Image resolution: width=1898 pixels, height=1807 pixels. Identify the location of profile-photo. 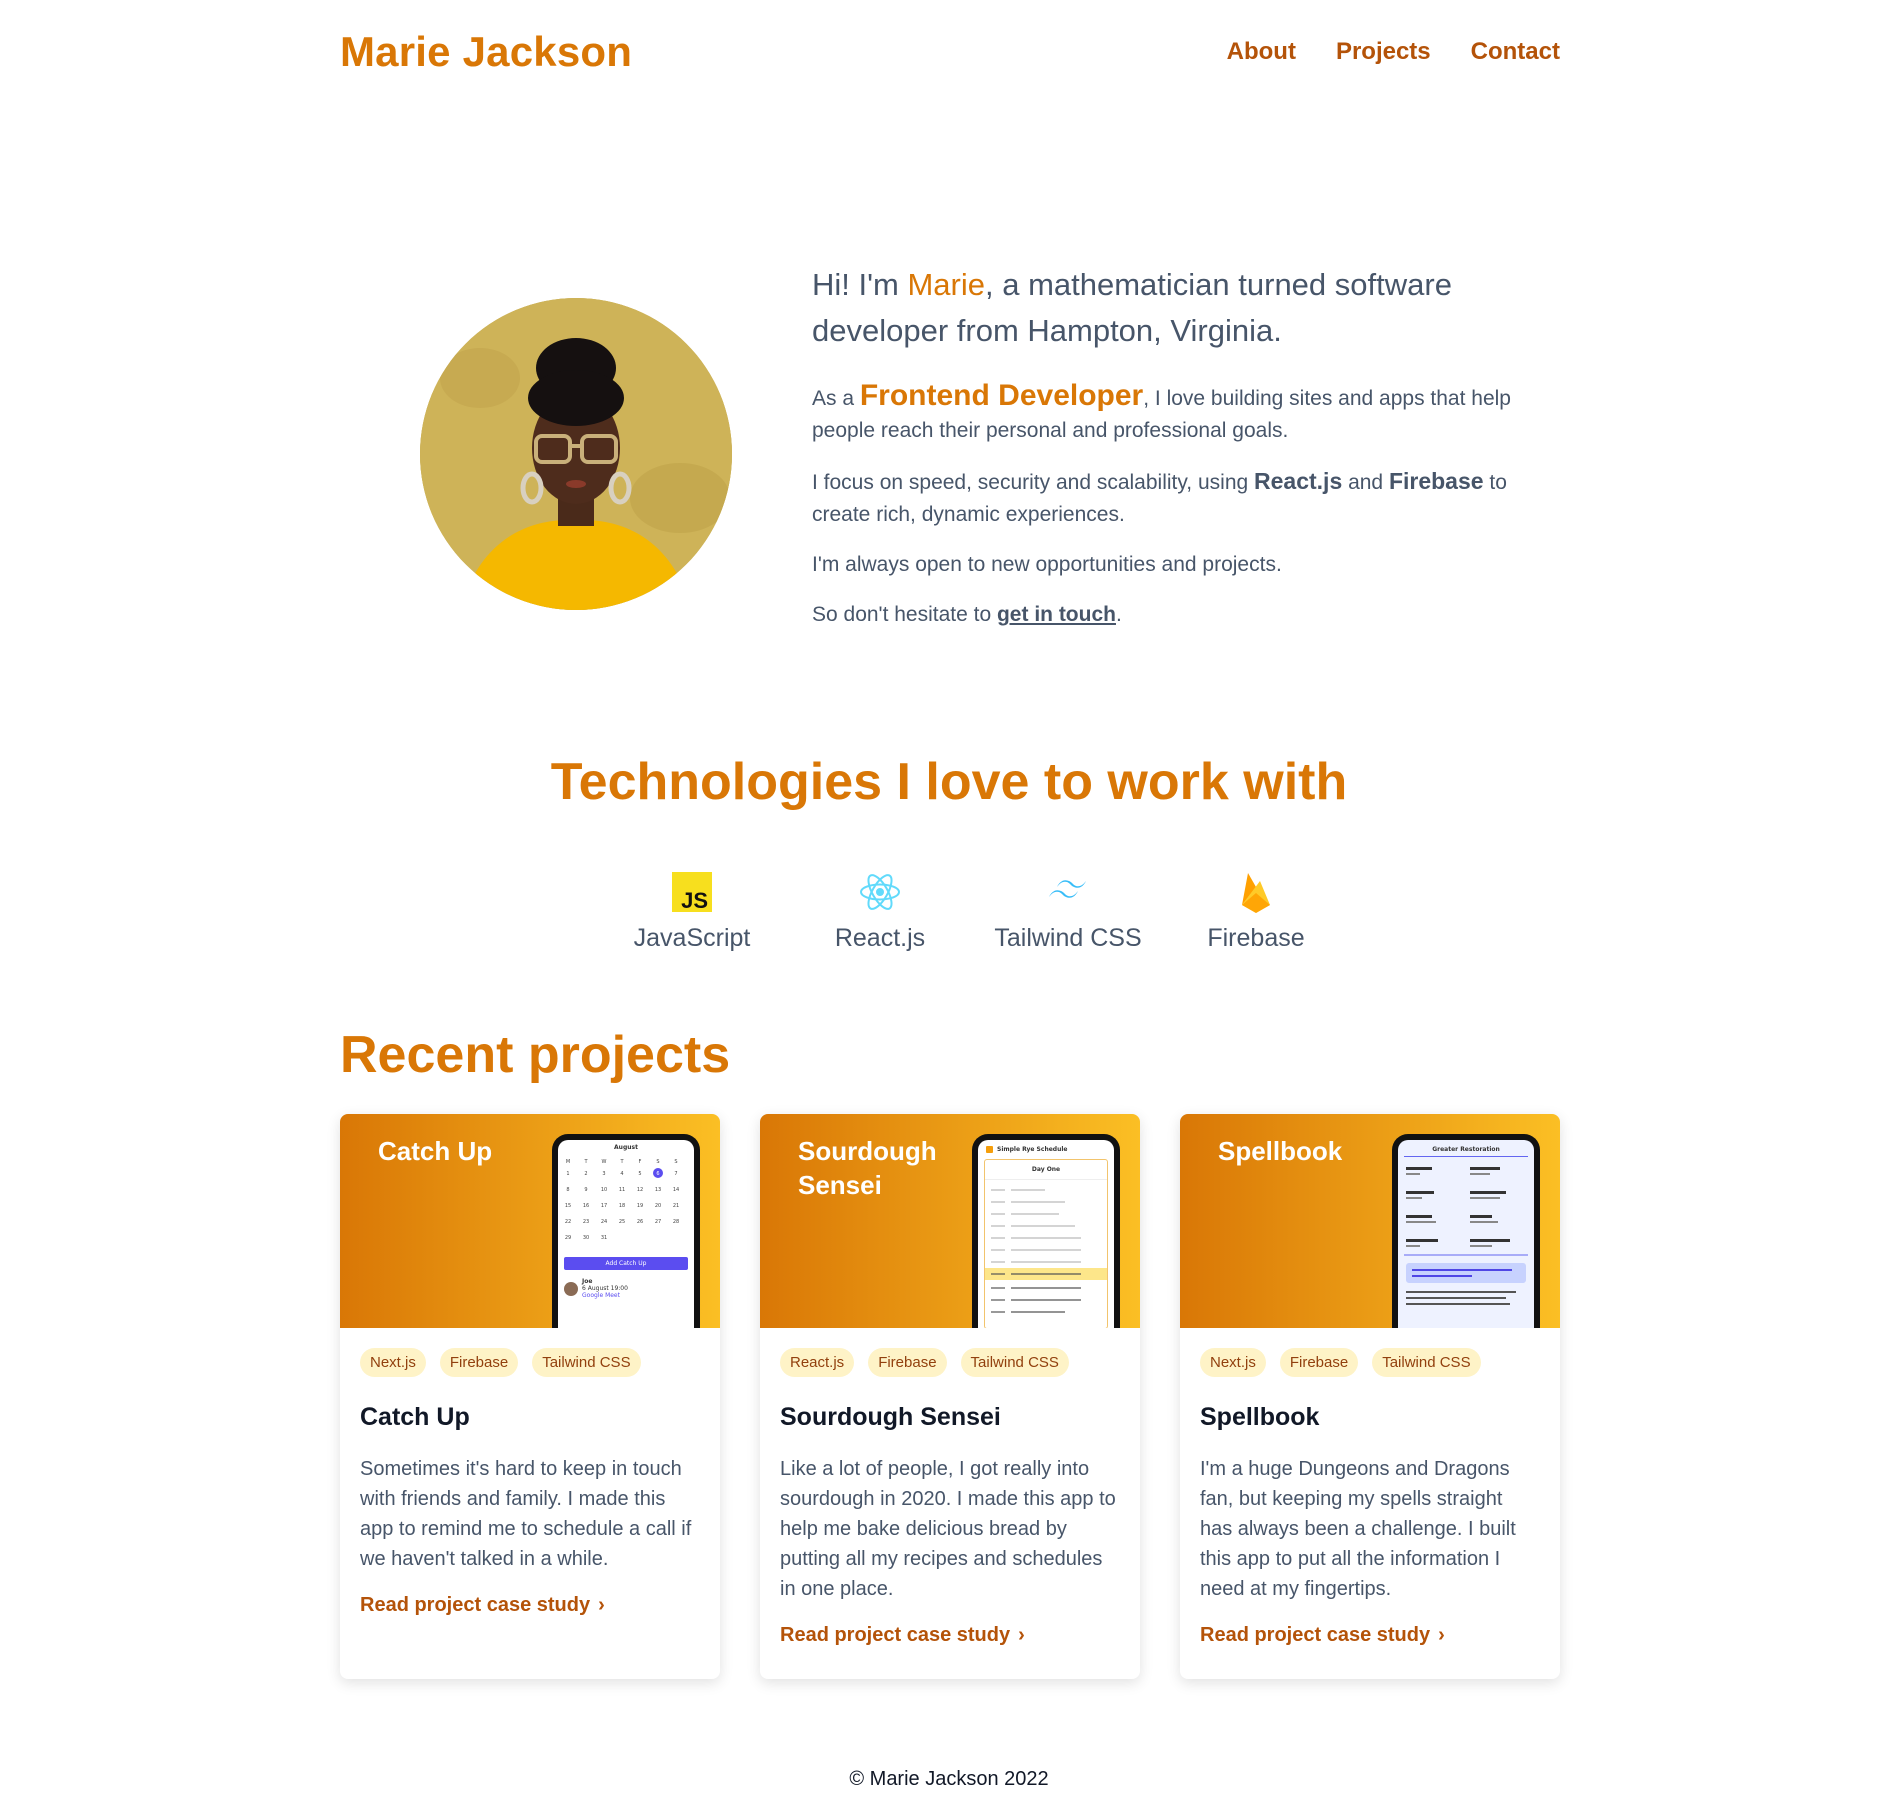
(576, 454).